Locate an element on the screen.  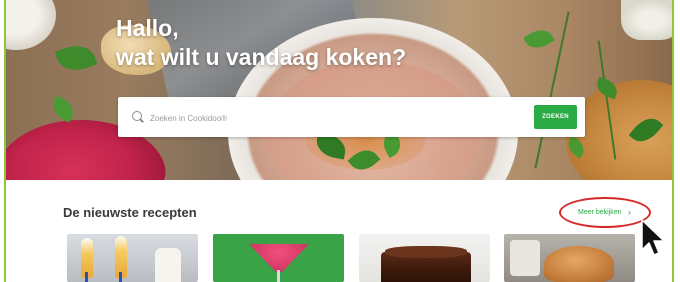
hero-greeting-line1: Hallo, is located at coordinates (147, 28).